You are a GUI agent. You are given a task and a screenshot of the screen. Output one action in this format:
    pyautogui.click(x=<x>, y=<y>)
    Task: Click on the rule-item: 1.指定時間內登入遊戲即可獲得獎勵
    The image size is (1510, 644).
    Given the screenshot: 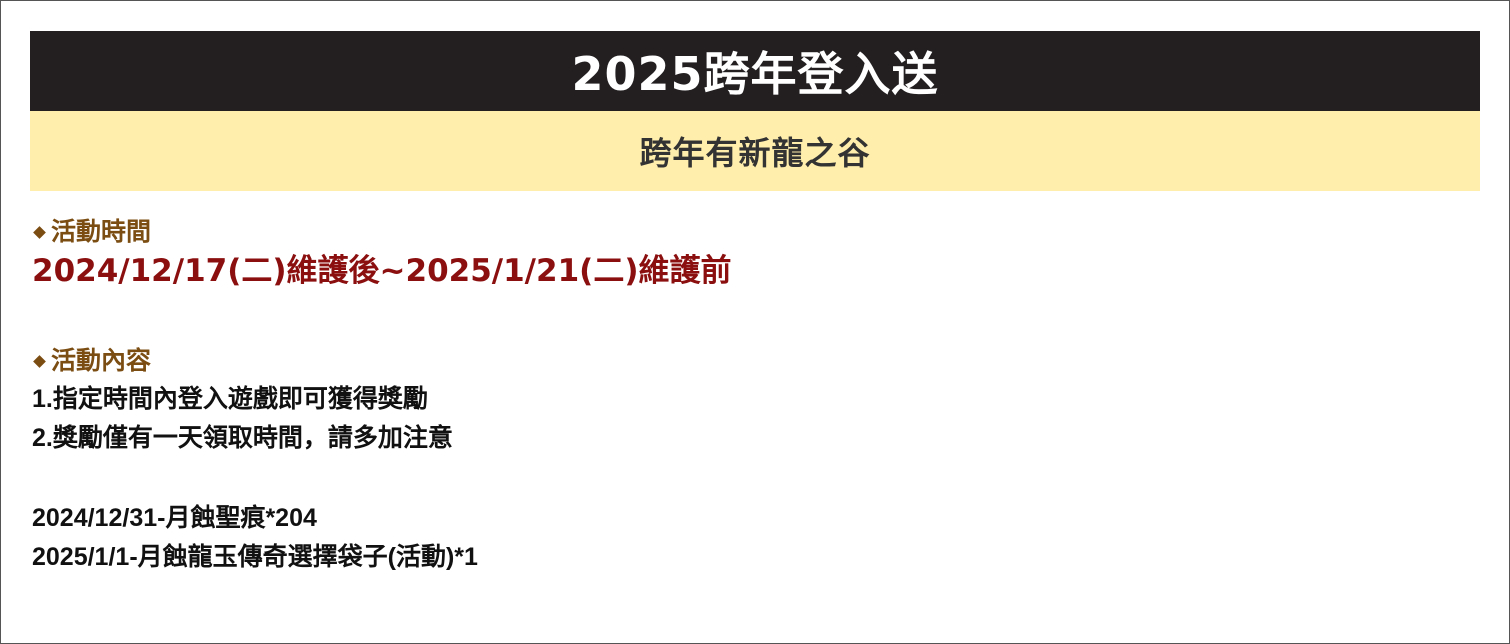 What is the action you would take?
    pyautogui.click(x=230, y=399)
    